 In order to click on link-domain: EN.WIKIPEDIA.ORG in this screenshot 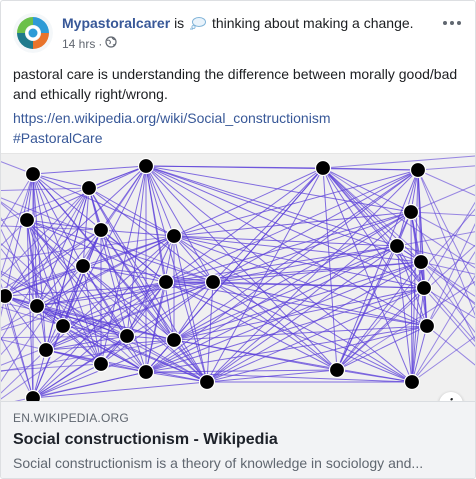, I will do `click(71, 418)`.